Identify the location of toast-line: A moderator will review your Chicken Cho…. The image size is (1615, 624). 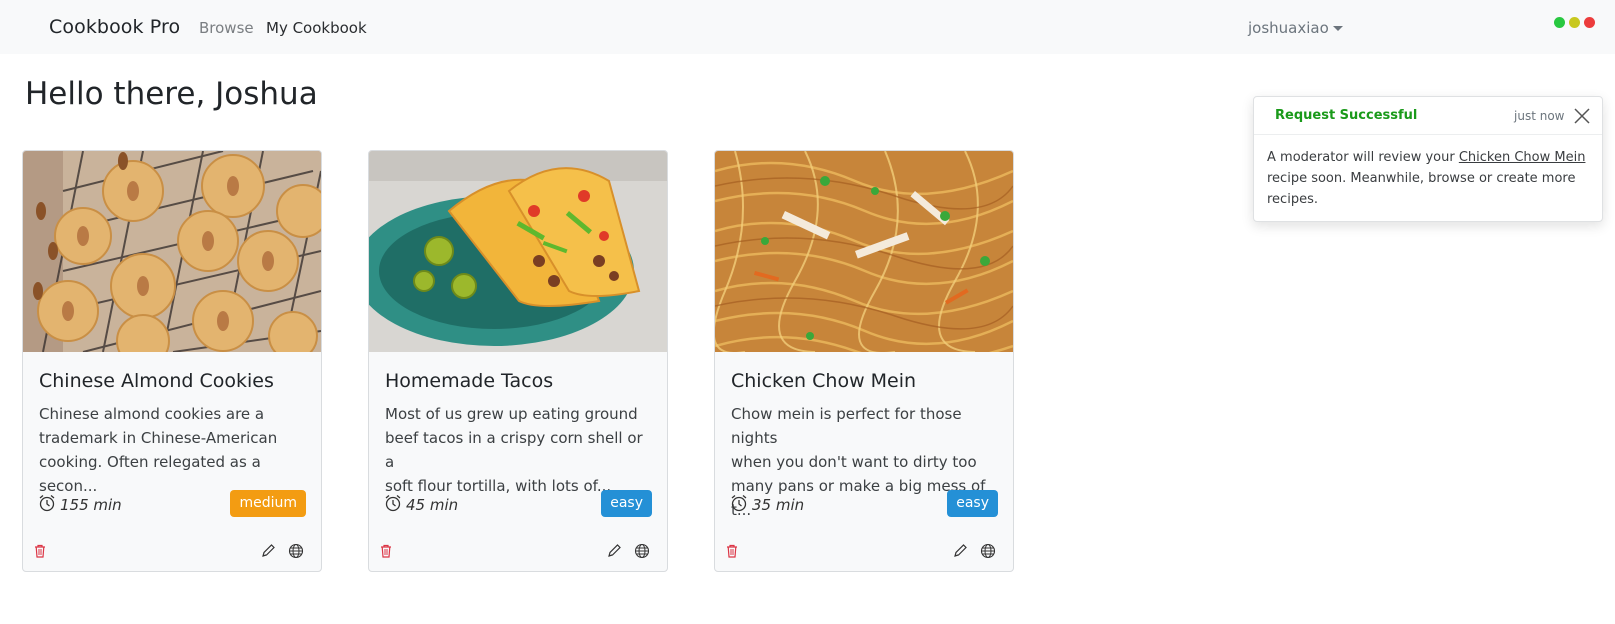
(1428, 157).